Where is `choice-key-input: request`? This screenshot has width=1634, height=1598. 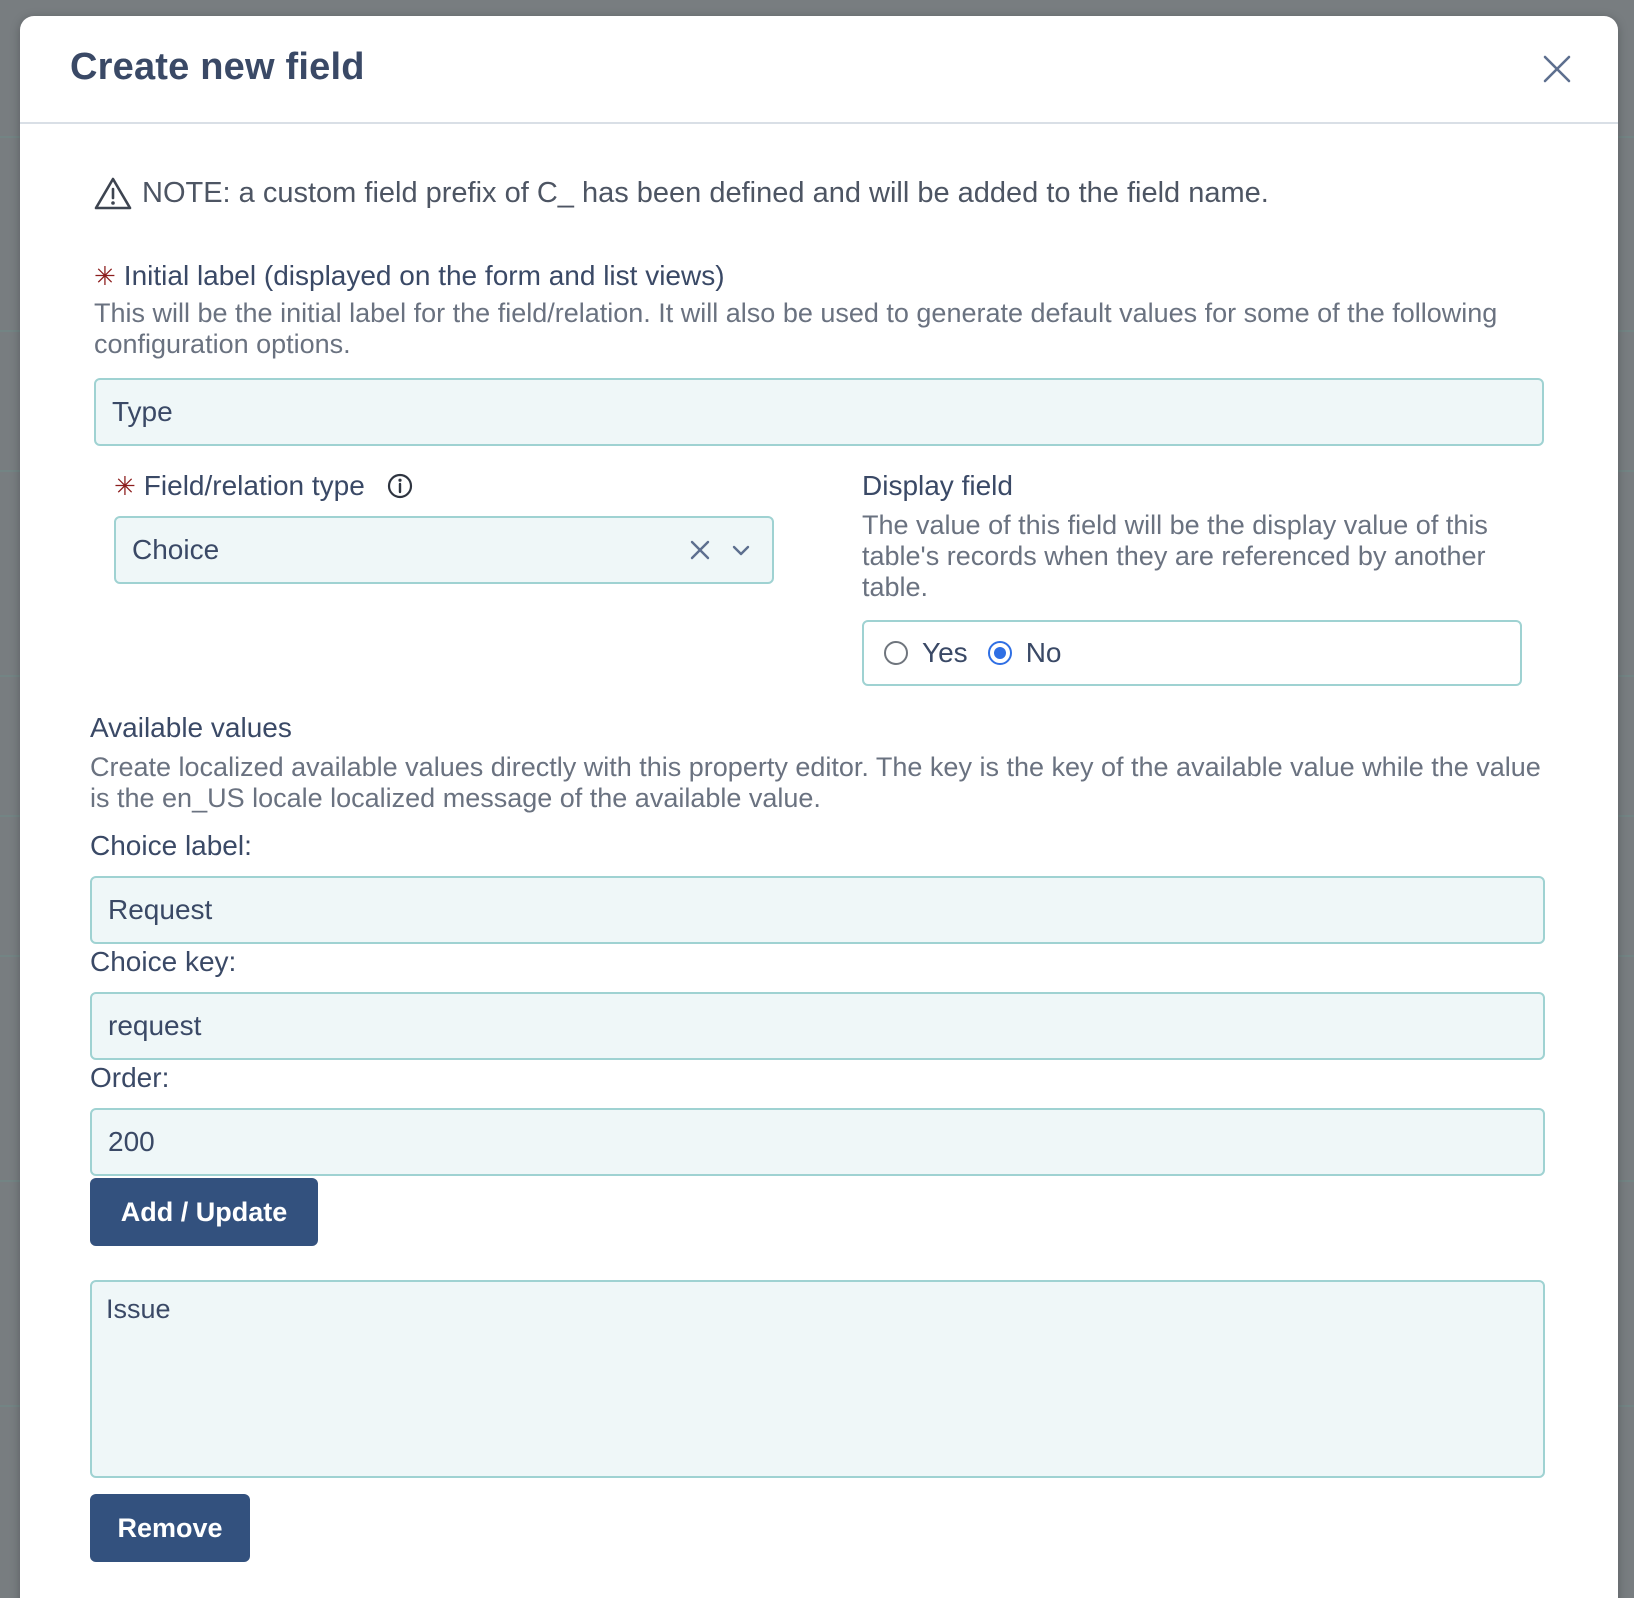
choice-key-input: request is located at coordinates (817, 1026).